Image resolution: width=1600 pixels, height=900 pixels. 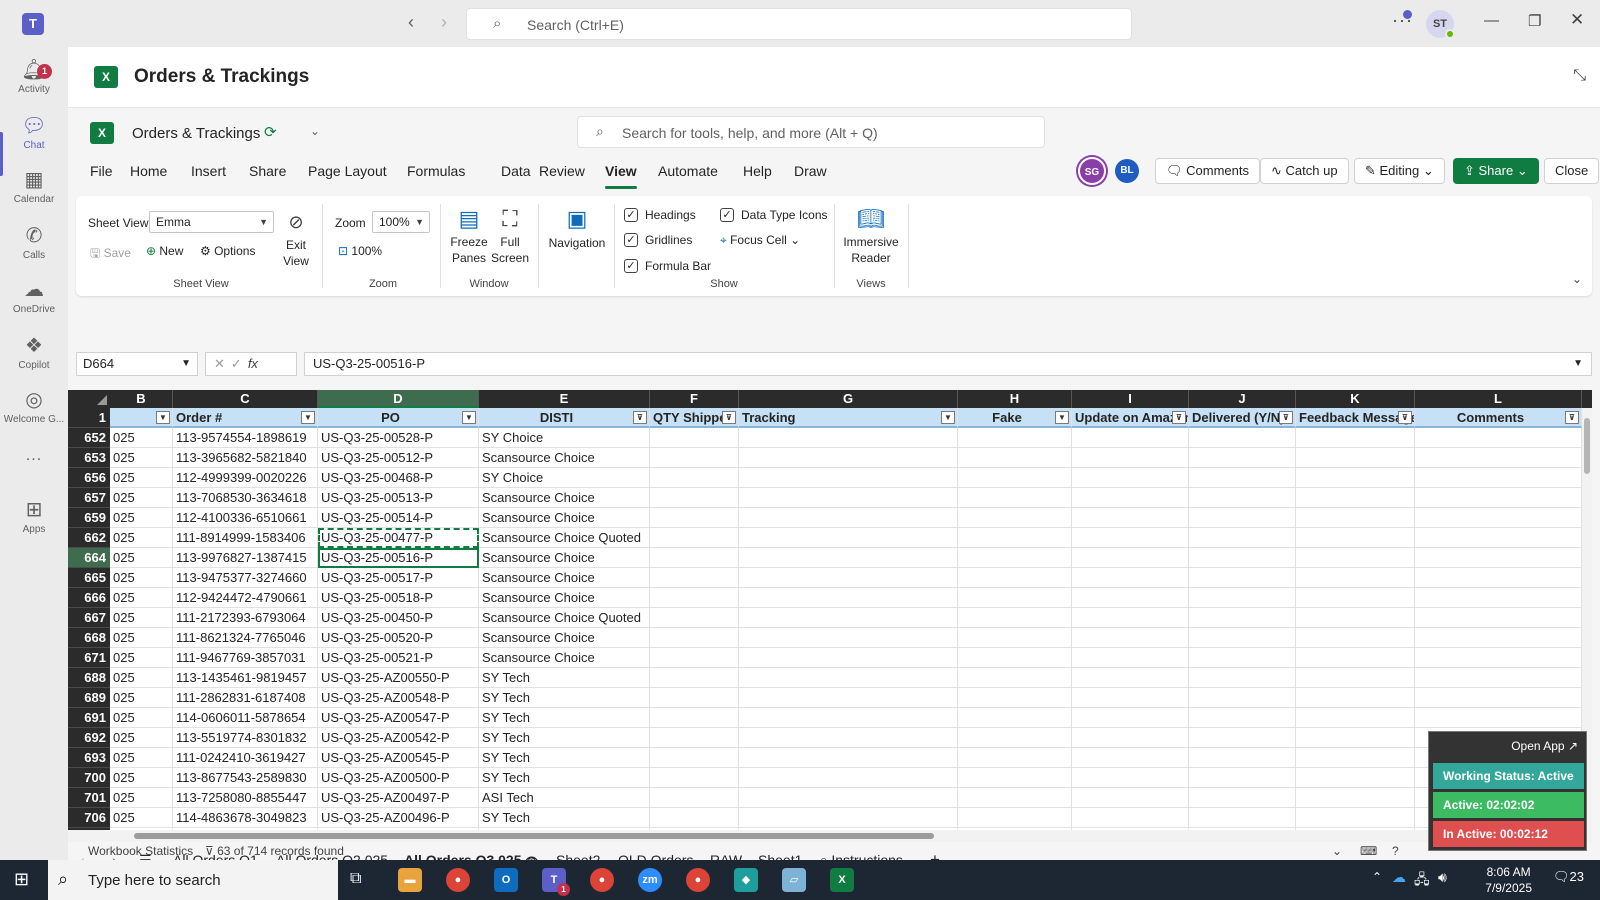 I want to click on minimize-icon: —, so click(x=1491, y=20).